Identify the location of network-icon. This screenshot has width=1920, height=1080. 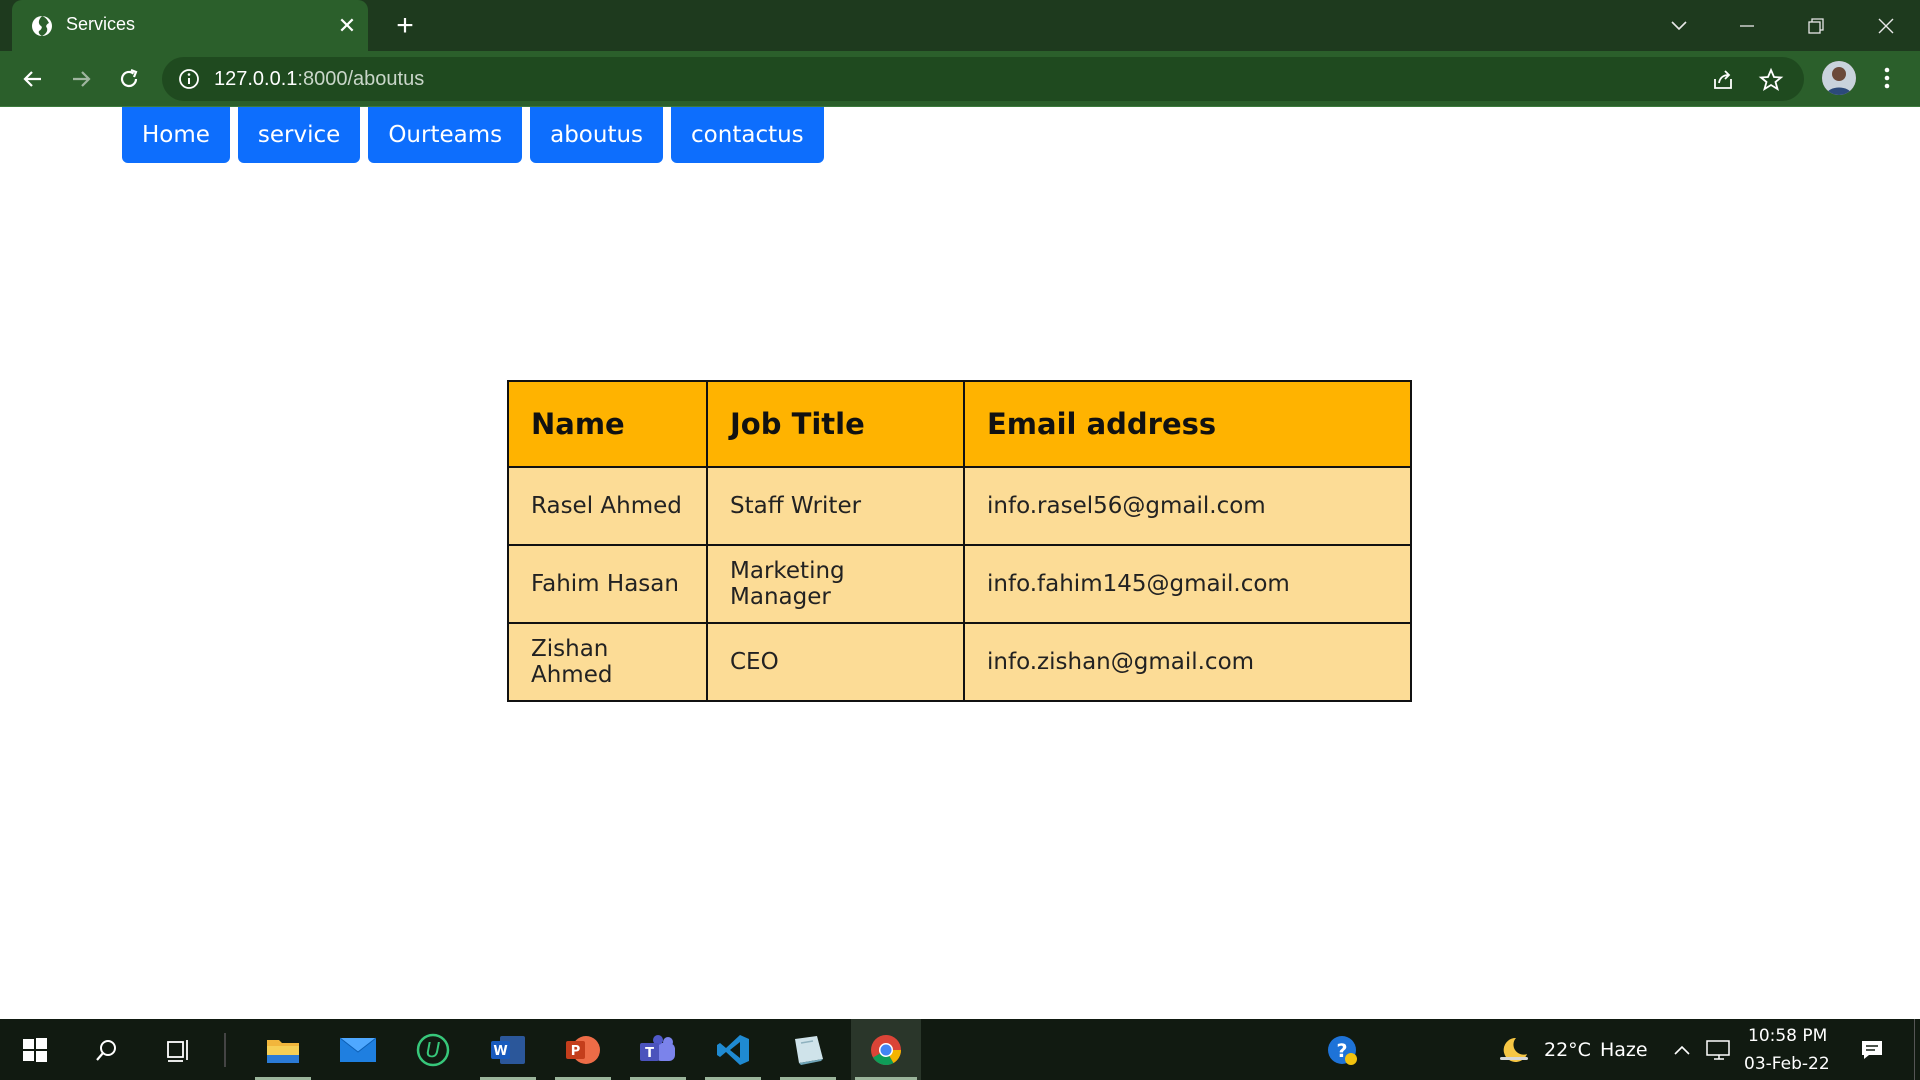
(1719, 1049).